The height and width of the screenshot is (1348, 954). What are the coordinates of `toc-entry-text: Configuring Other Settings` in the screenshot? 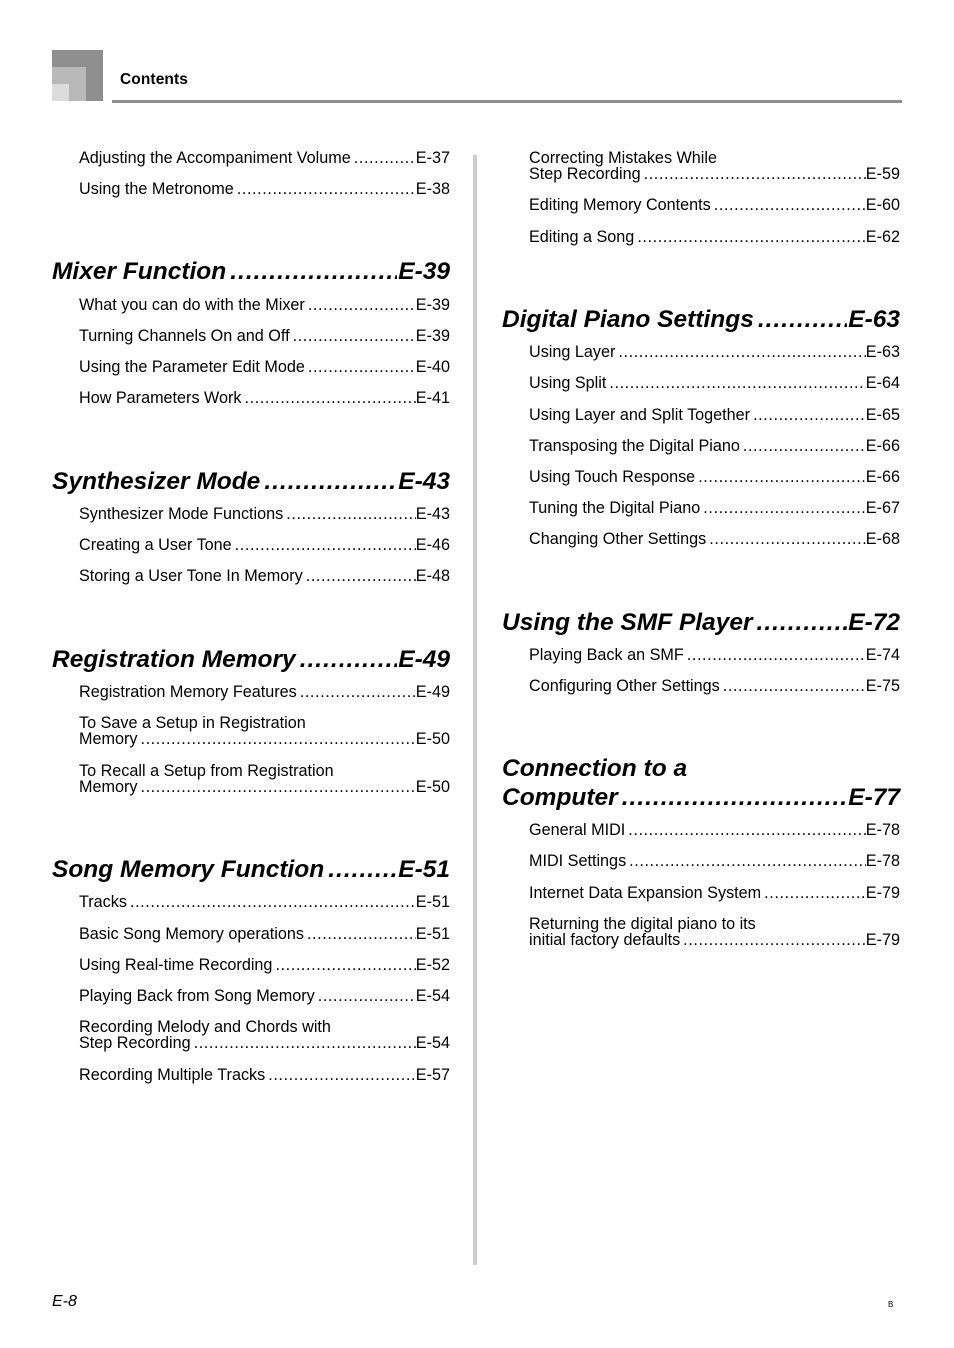 It's located at (624, 686).